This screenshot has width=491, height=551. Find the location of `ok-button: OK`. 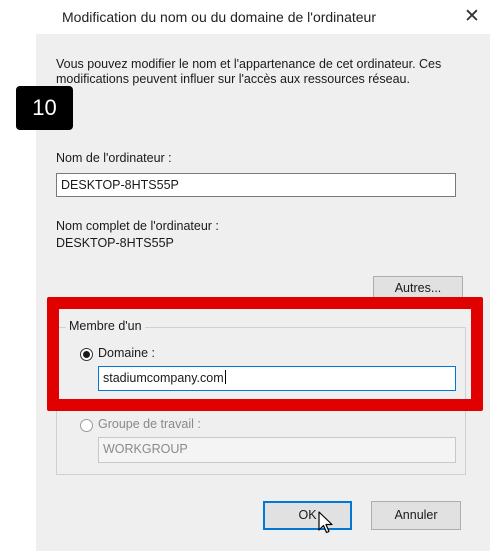

ok-button: OK is located at coordinates (307, 515).